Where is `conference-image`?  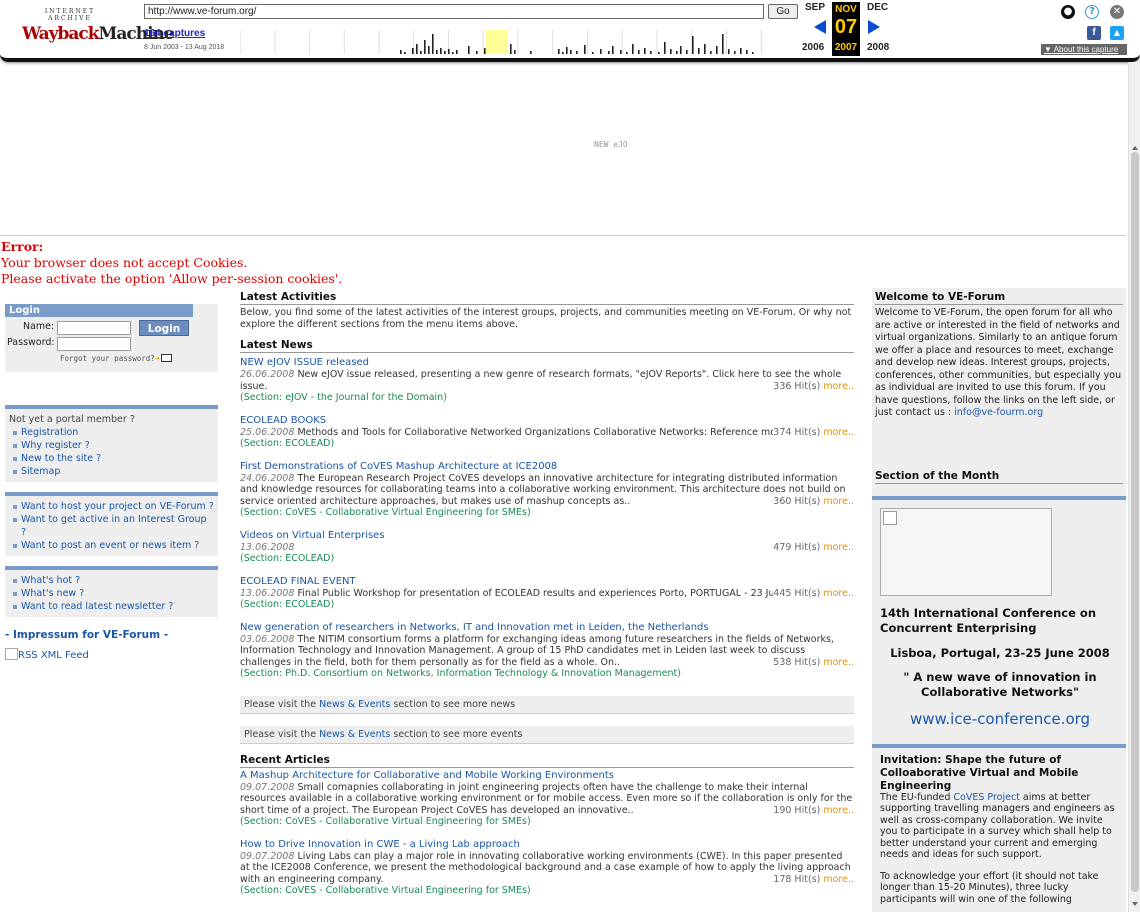 conference-image is located at coordinates (966, 551).